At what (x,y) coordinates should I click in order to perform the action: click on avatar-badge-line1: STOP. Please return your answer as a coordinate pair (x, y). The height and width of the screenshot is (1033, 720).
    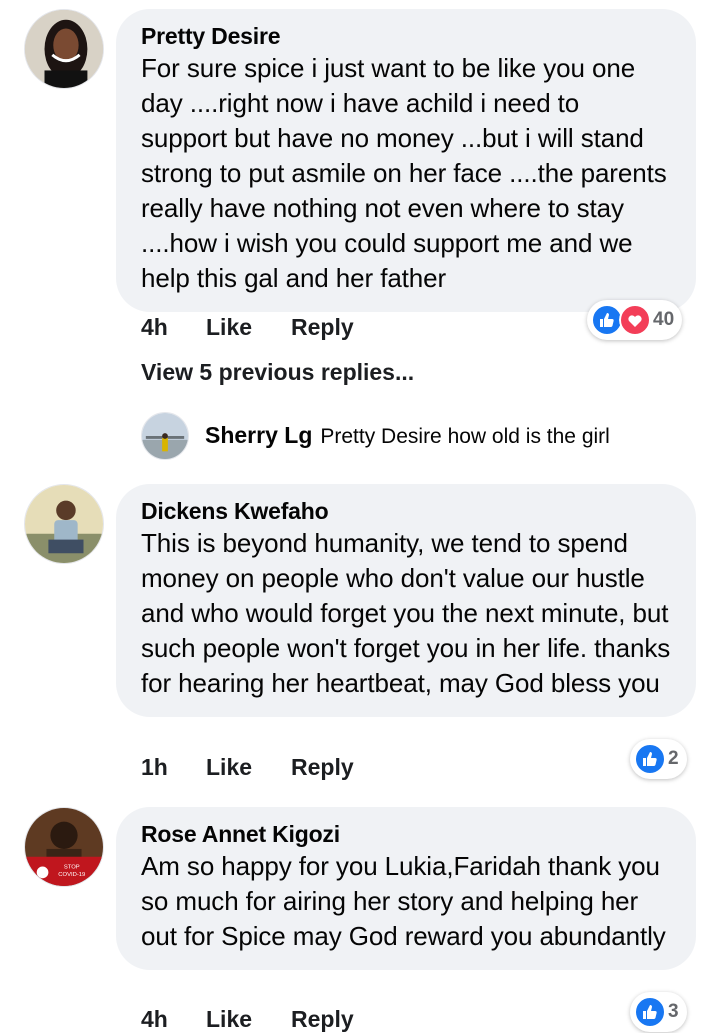
    Looking at the image, I should click on (72, 867).